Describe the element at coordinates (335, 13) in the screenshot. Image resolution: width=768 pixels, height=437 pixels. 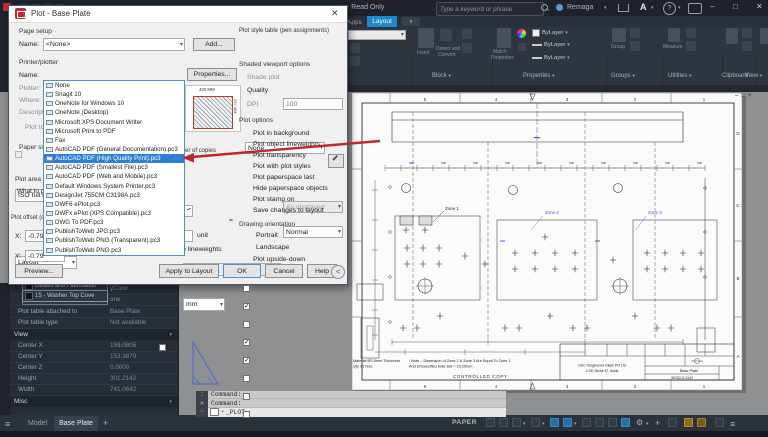
I see `dialog-close-icon: ✕` at that location.